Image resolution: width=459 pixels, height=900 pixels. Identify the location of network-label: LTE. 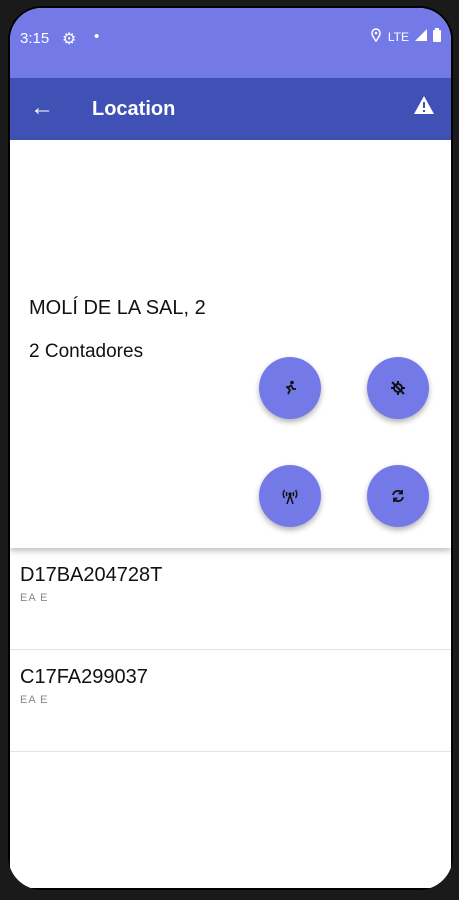
(398, 36).